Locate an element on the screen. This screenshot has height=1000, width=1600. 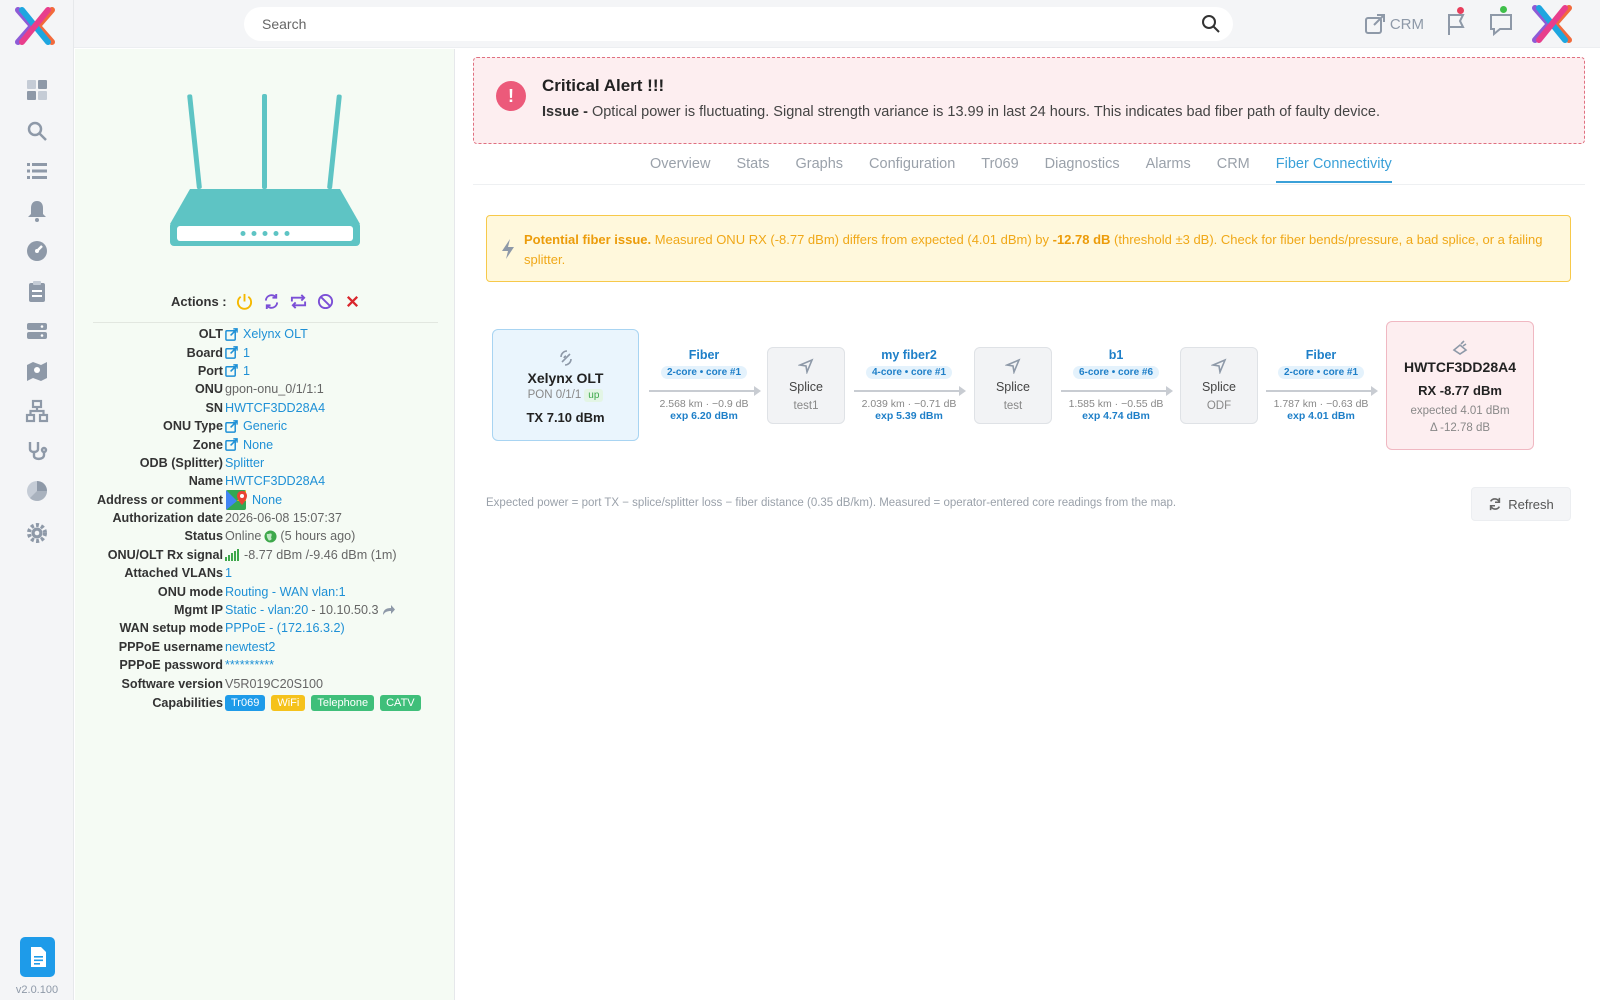
sidebar: v2.0.100 is located at coordinates (37, 500).